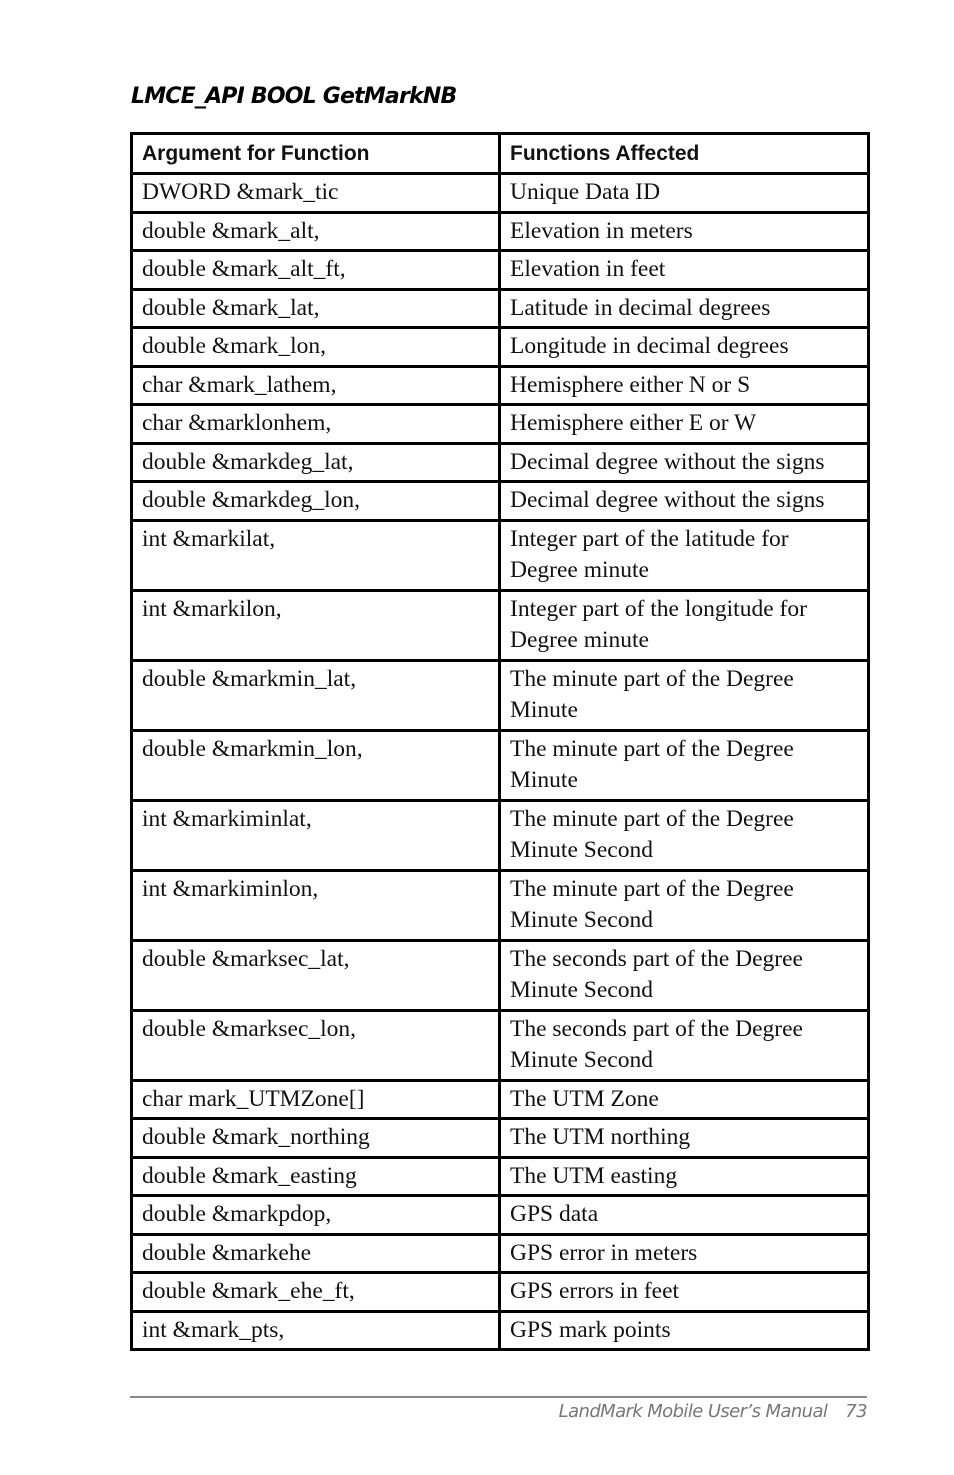  What do you see at coordinates (294, 96) in the screenshot?
I see `function-heading: LMCE_API BOOL GetMarkNB` at bounding box center [294, 96].